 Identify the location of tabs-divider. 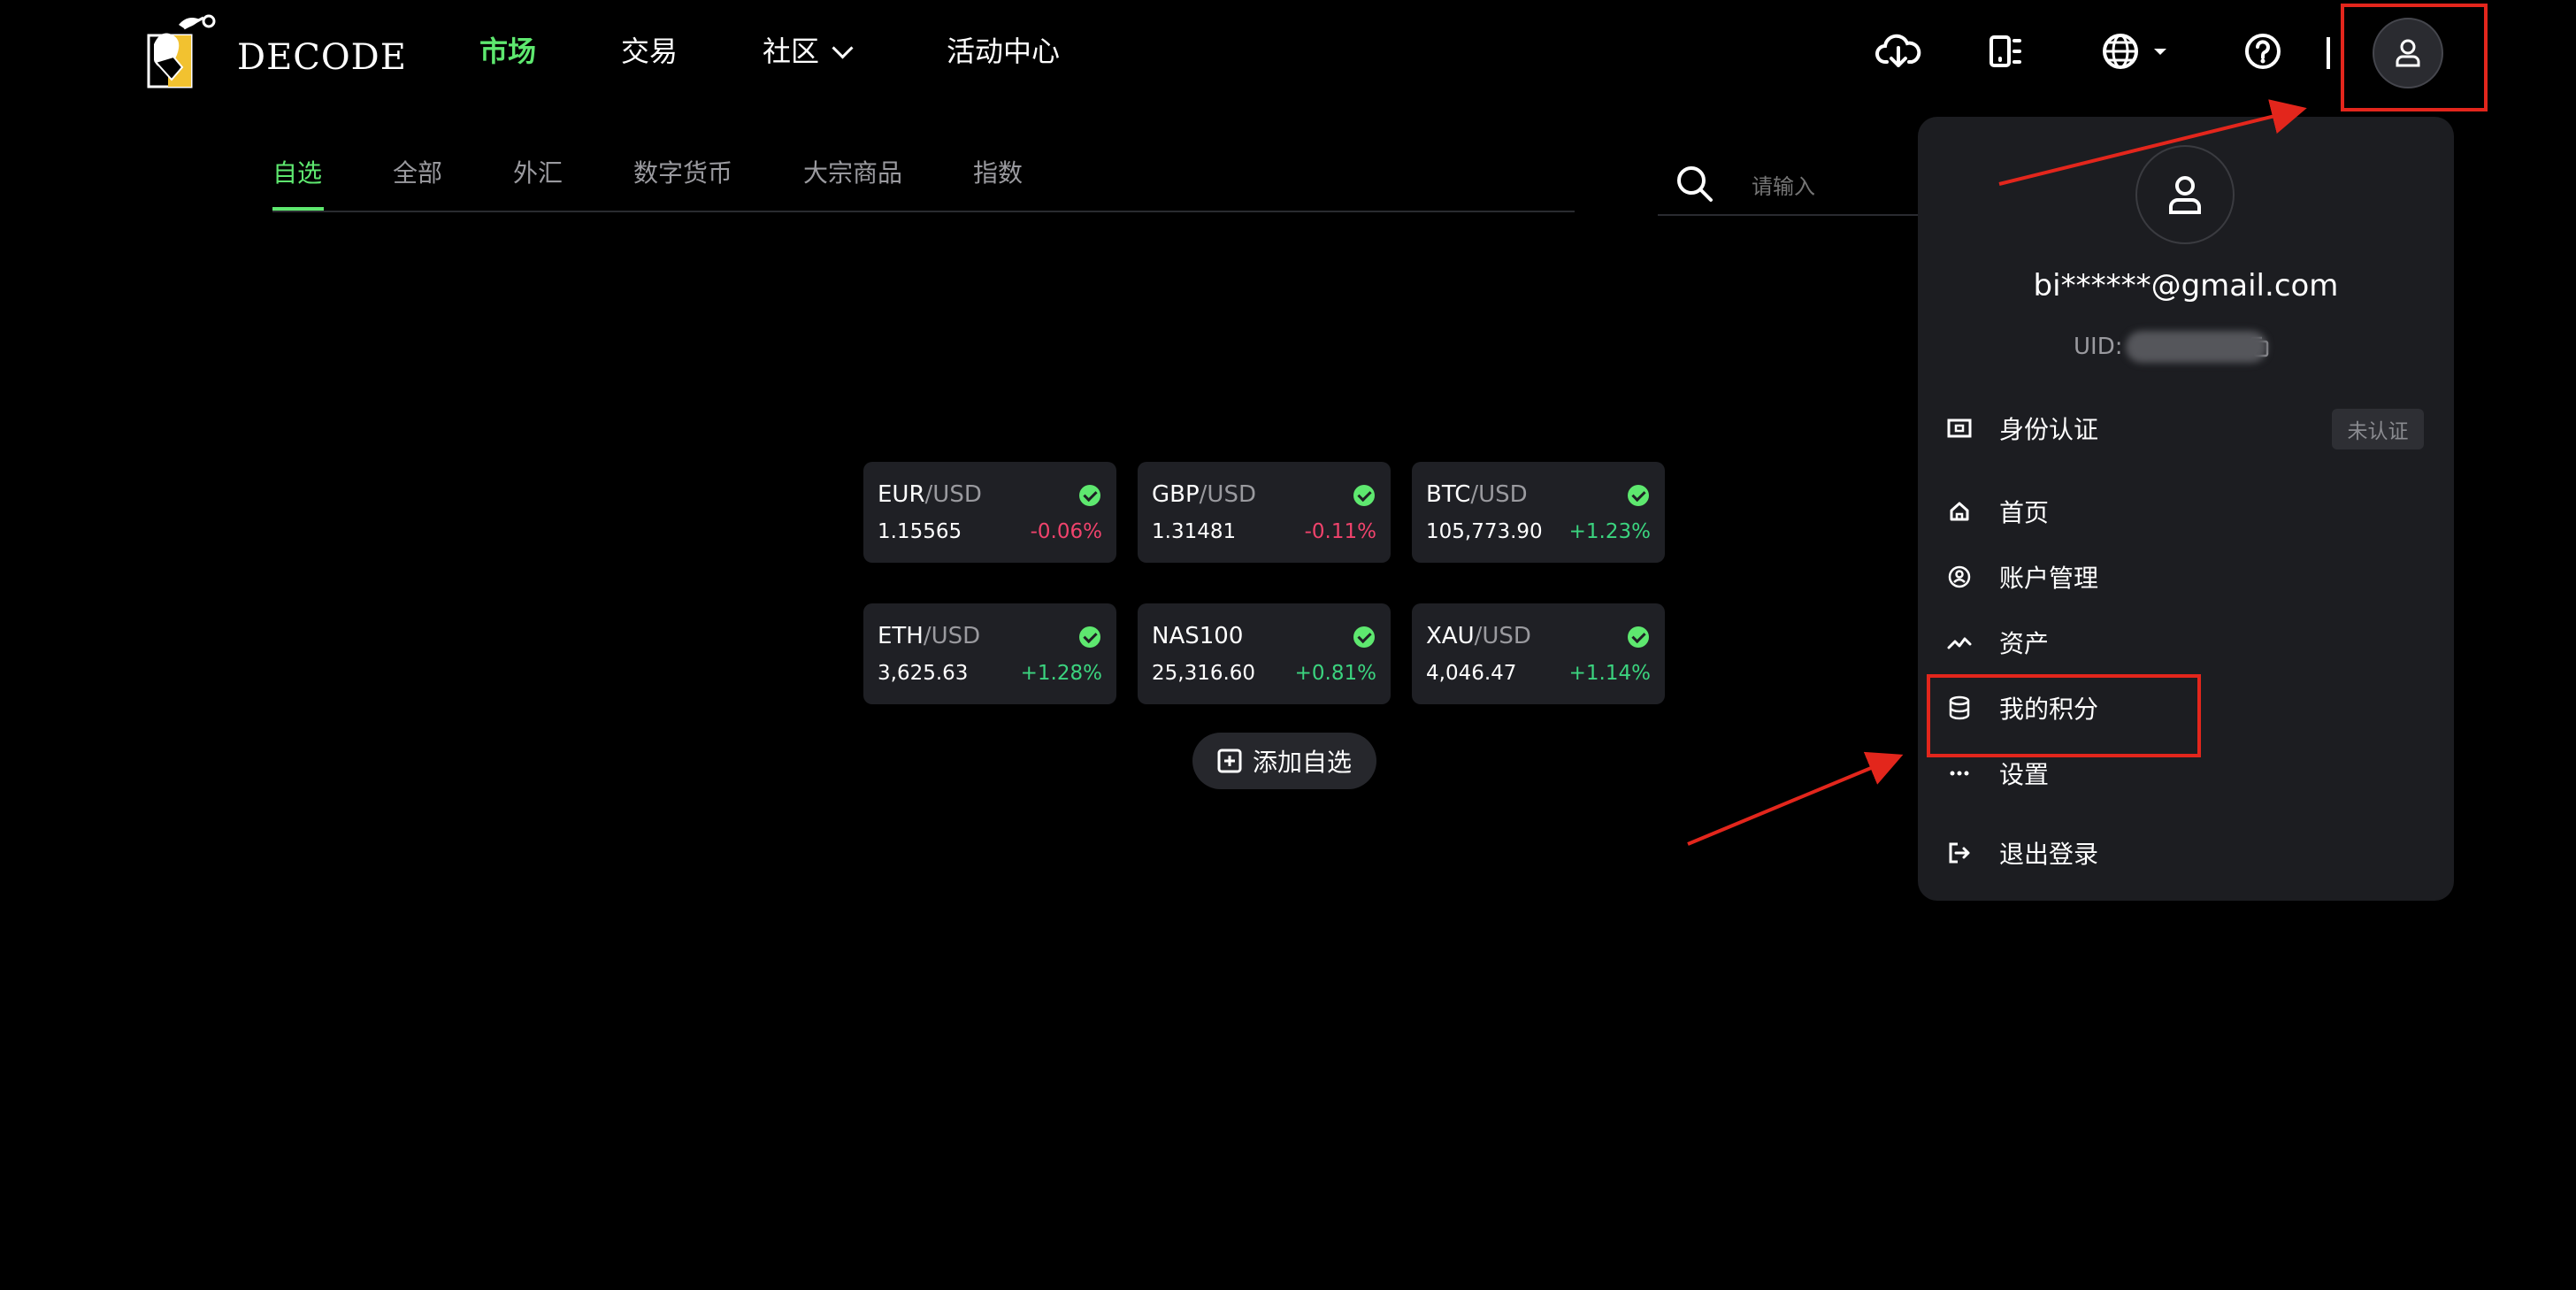
(923, 211).